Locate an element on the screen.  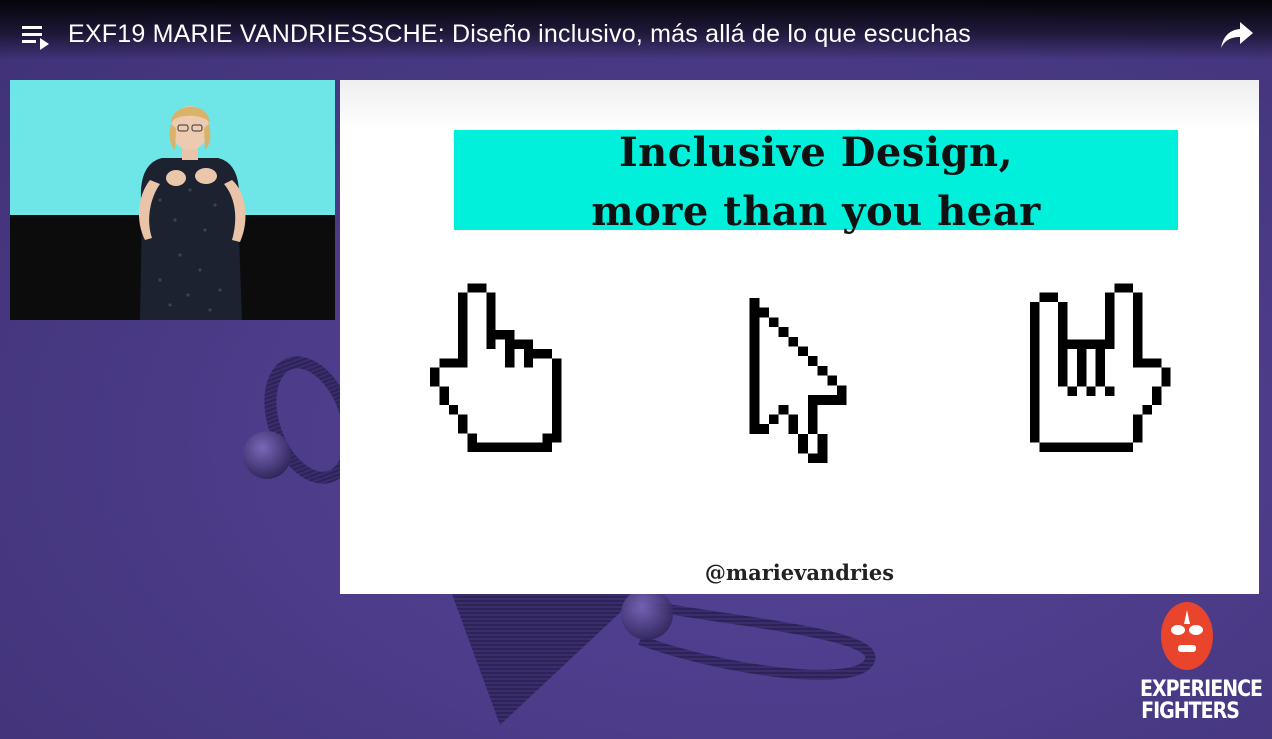
rock-hand-cursor-icon is located at coordinates (1100, 367).